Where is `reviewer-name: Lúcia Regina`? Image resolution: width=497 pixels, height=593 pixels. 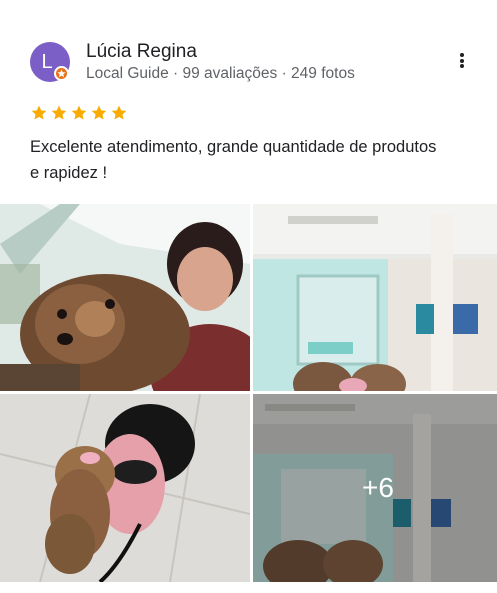 reviewer-name: Lúcia Regina is located at coordinates (141, 52).